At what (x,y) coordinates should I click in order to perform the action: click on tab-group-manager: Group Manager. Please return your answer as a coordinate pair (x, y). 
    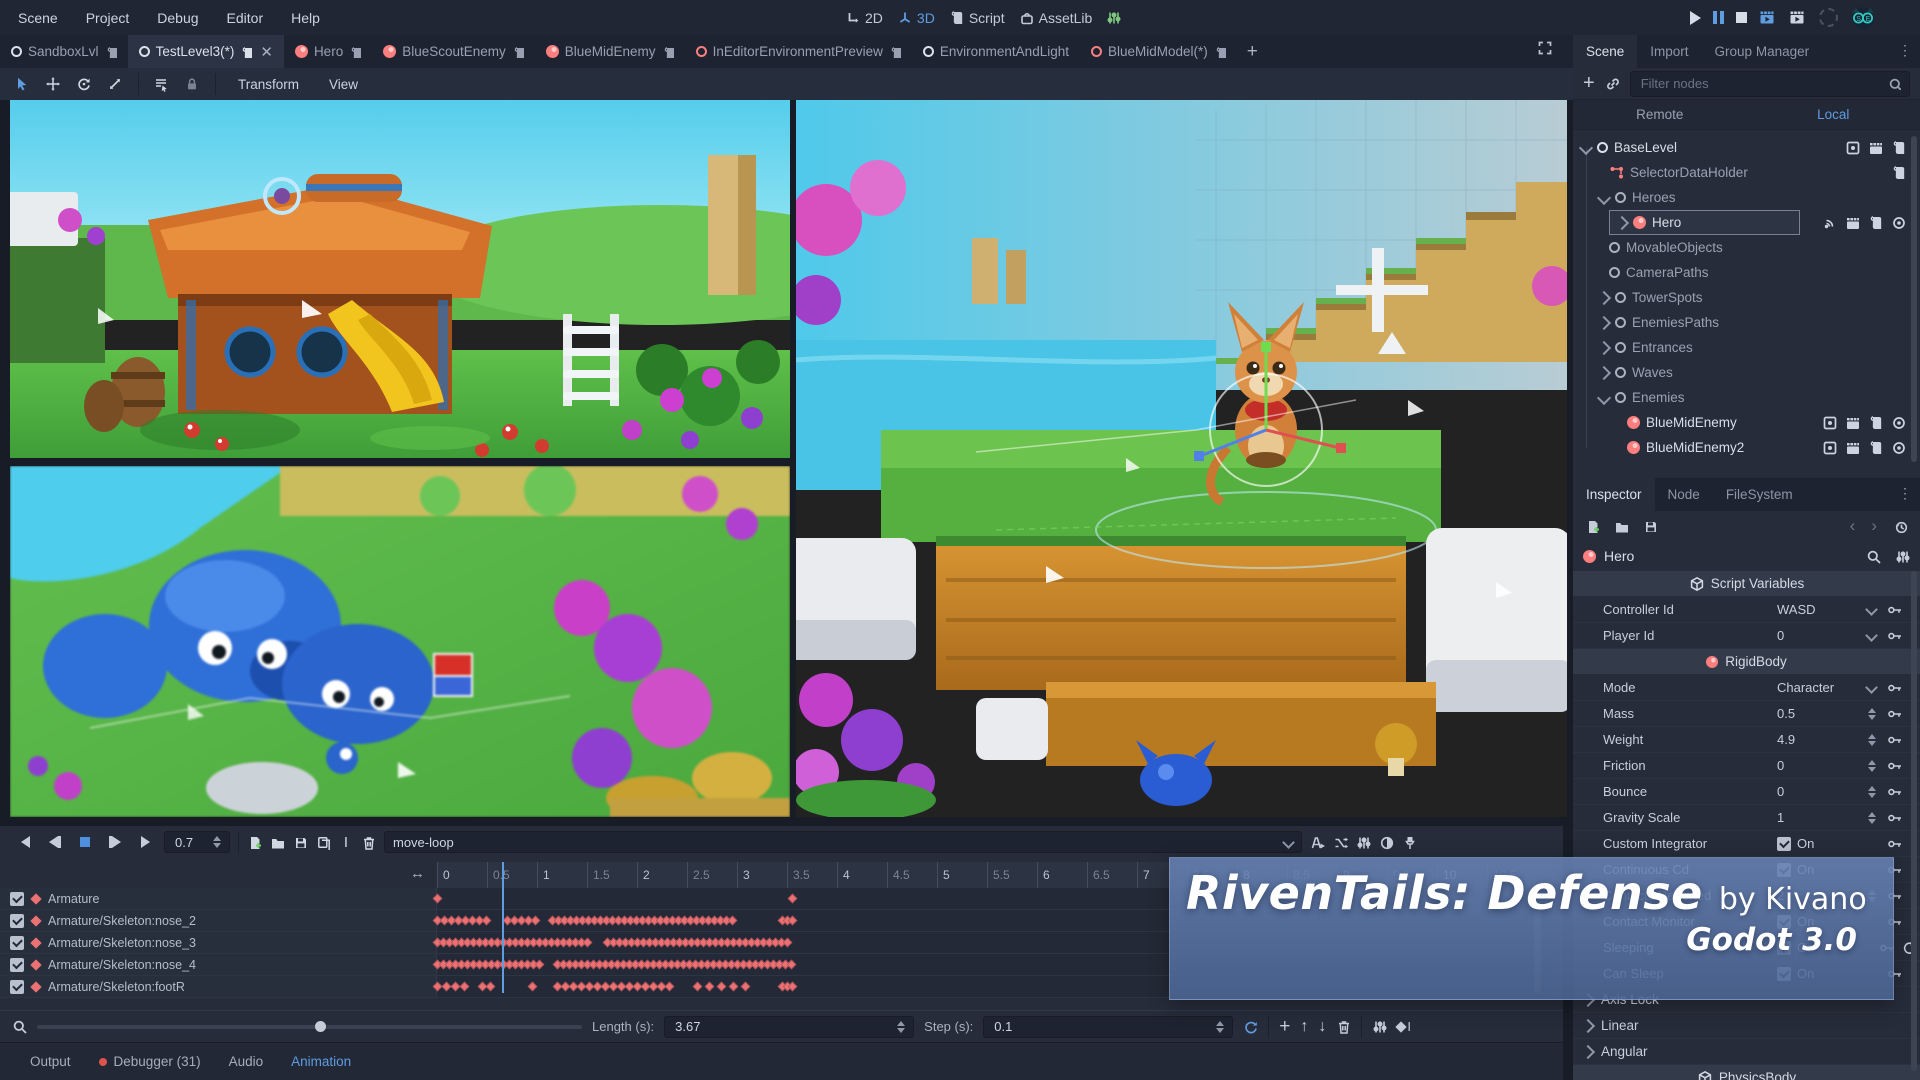
    Looking at the image, I should click on (1762, 51).